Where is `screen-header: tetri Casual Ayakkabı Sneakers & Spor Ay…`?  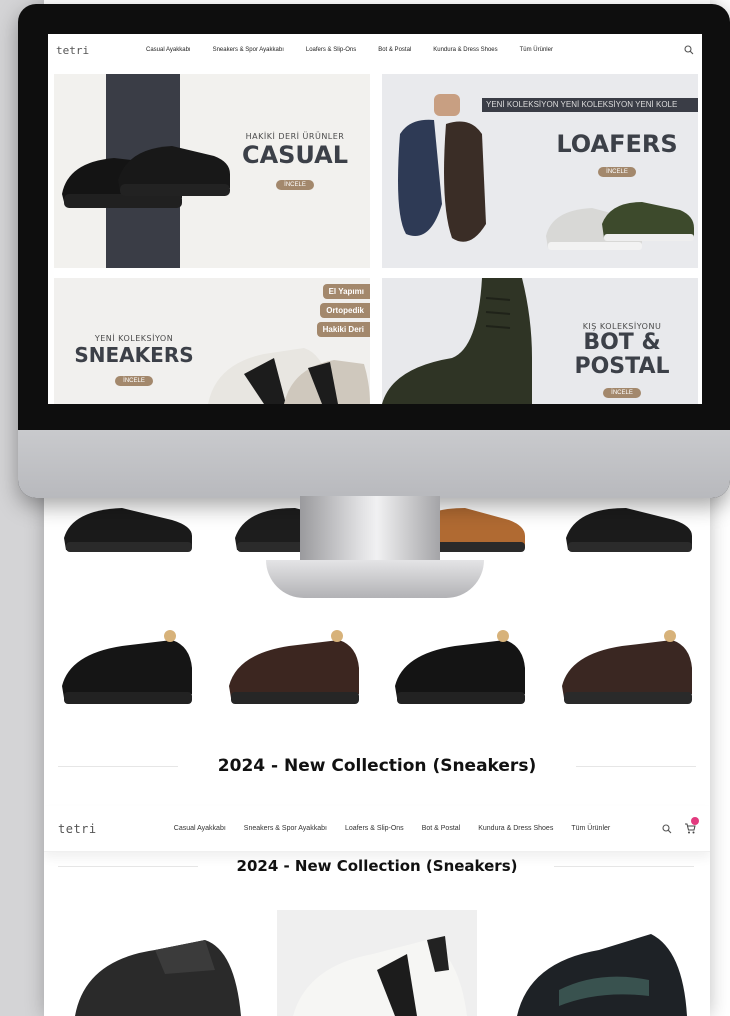
screen-header: tetri Casual Ayakkabı Sneakers & Spor Ay… is located at coordinates (375, 50).